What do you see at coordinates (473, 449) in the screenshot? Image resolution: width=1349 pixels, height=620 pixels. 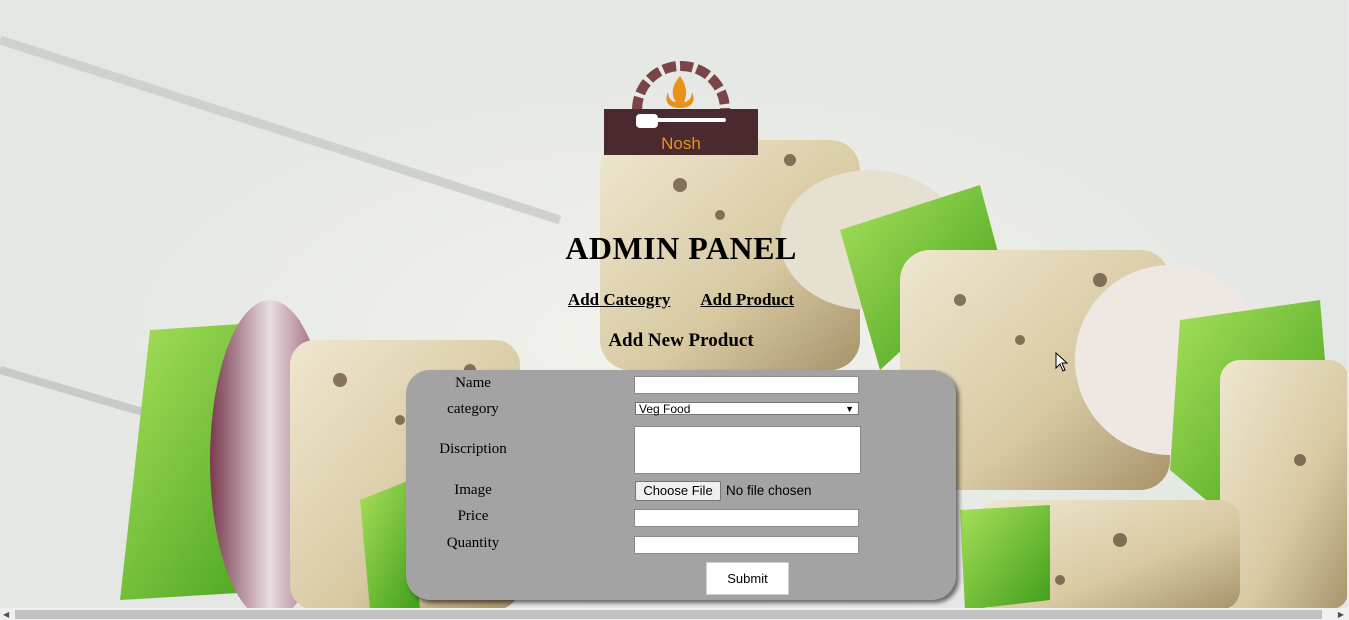 I see `description-label: Discription` at bounding box center [473, 449].